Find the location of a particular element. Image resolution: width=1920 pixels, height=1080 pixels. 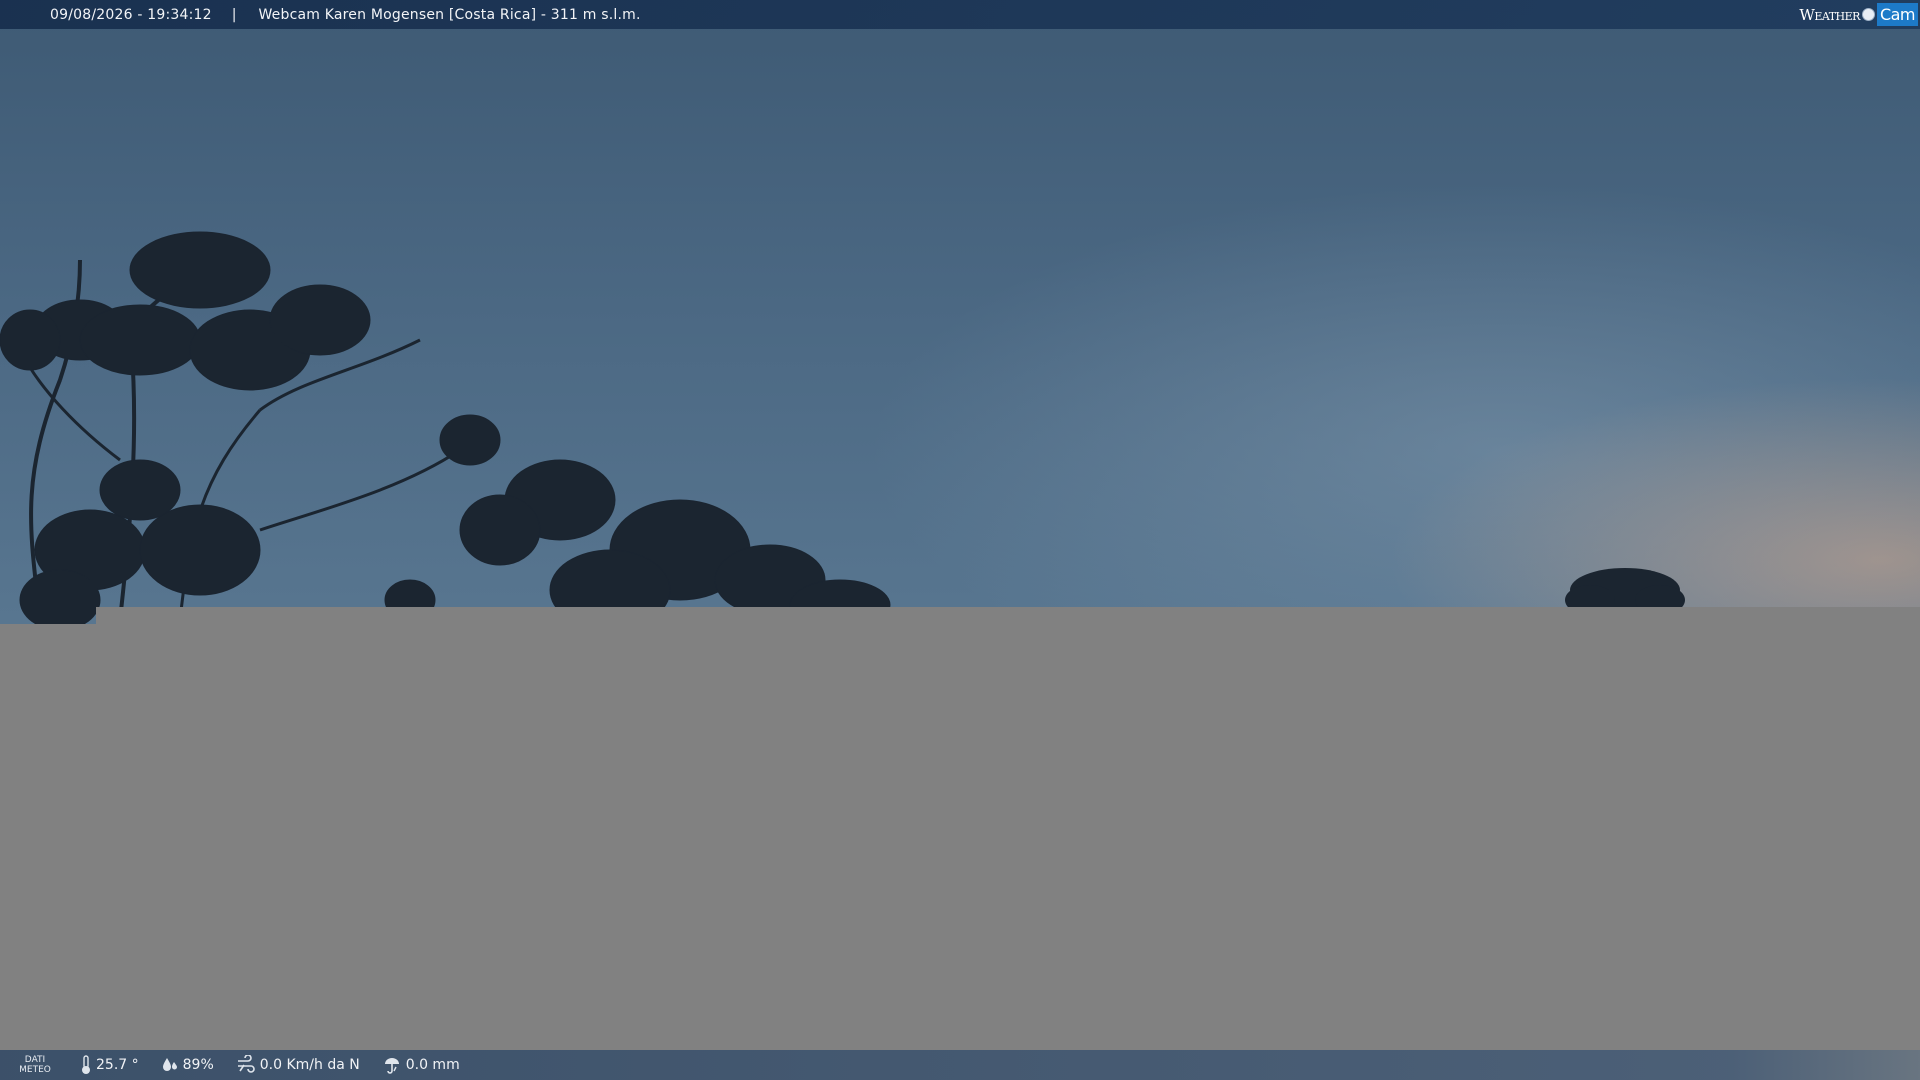

dati-meteo-label: DATI METEO is located at coordinates (35, 1065).